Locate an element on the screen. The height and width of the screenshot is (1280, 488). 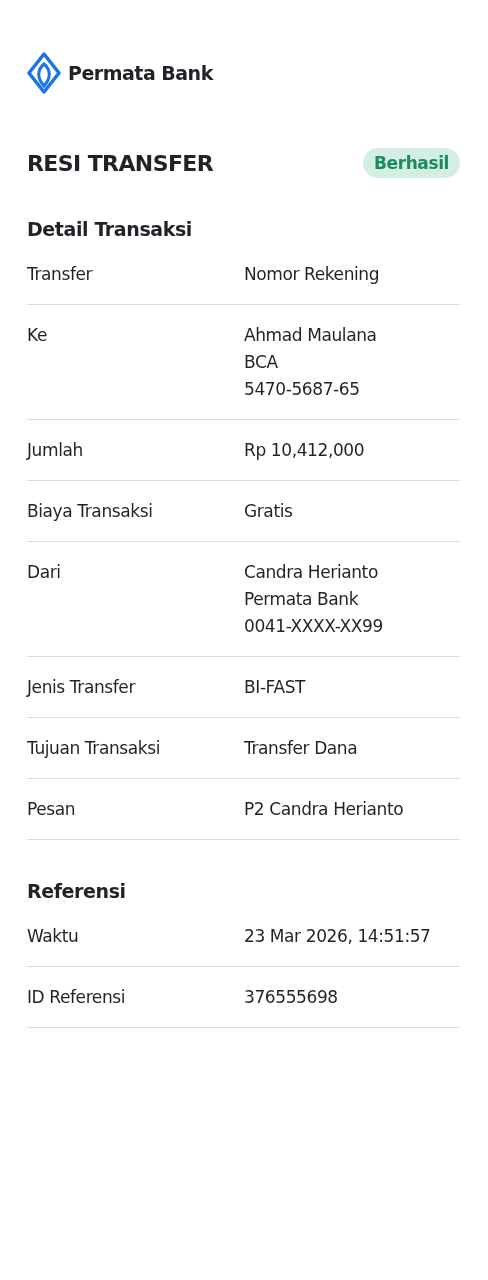
section-title: Detail Transaksi is located at coordinates (110, 229).